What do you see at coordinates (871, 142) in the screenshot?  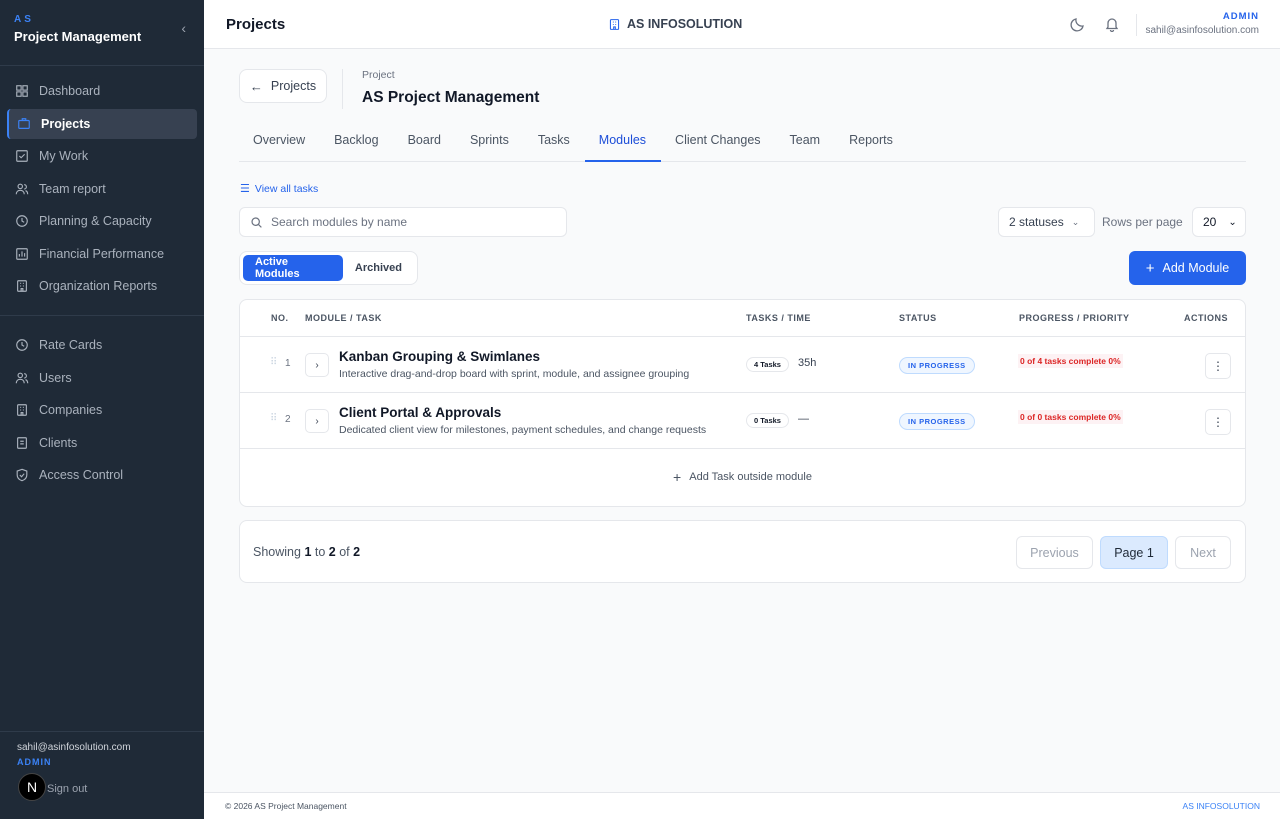 I see `tab-reports: Reports` at bounding box center [871, 142].